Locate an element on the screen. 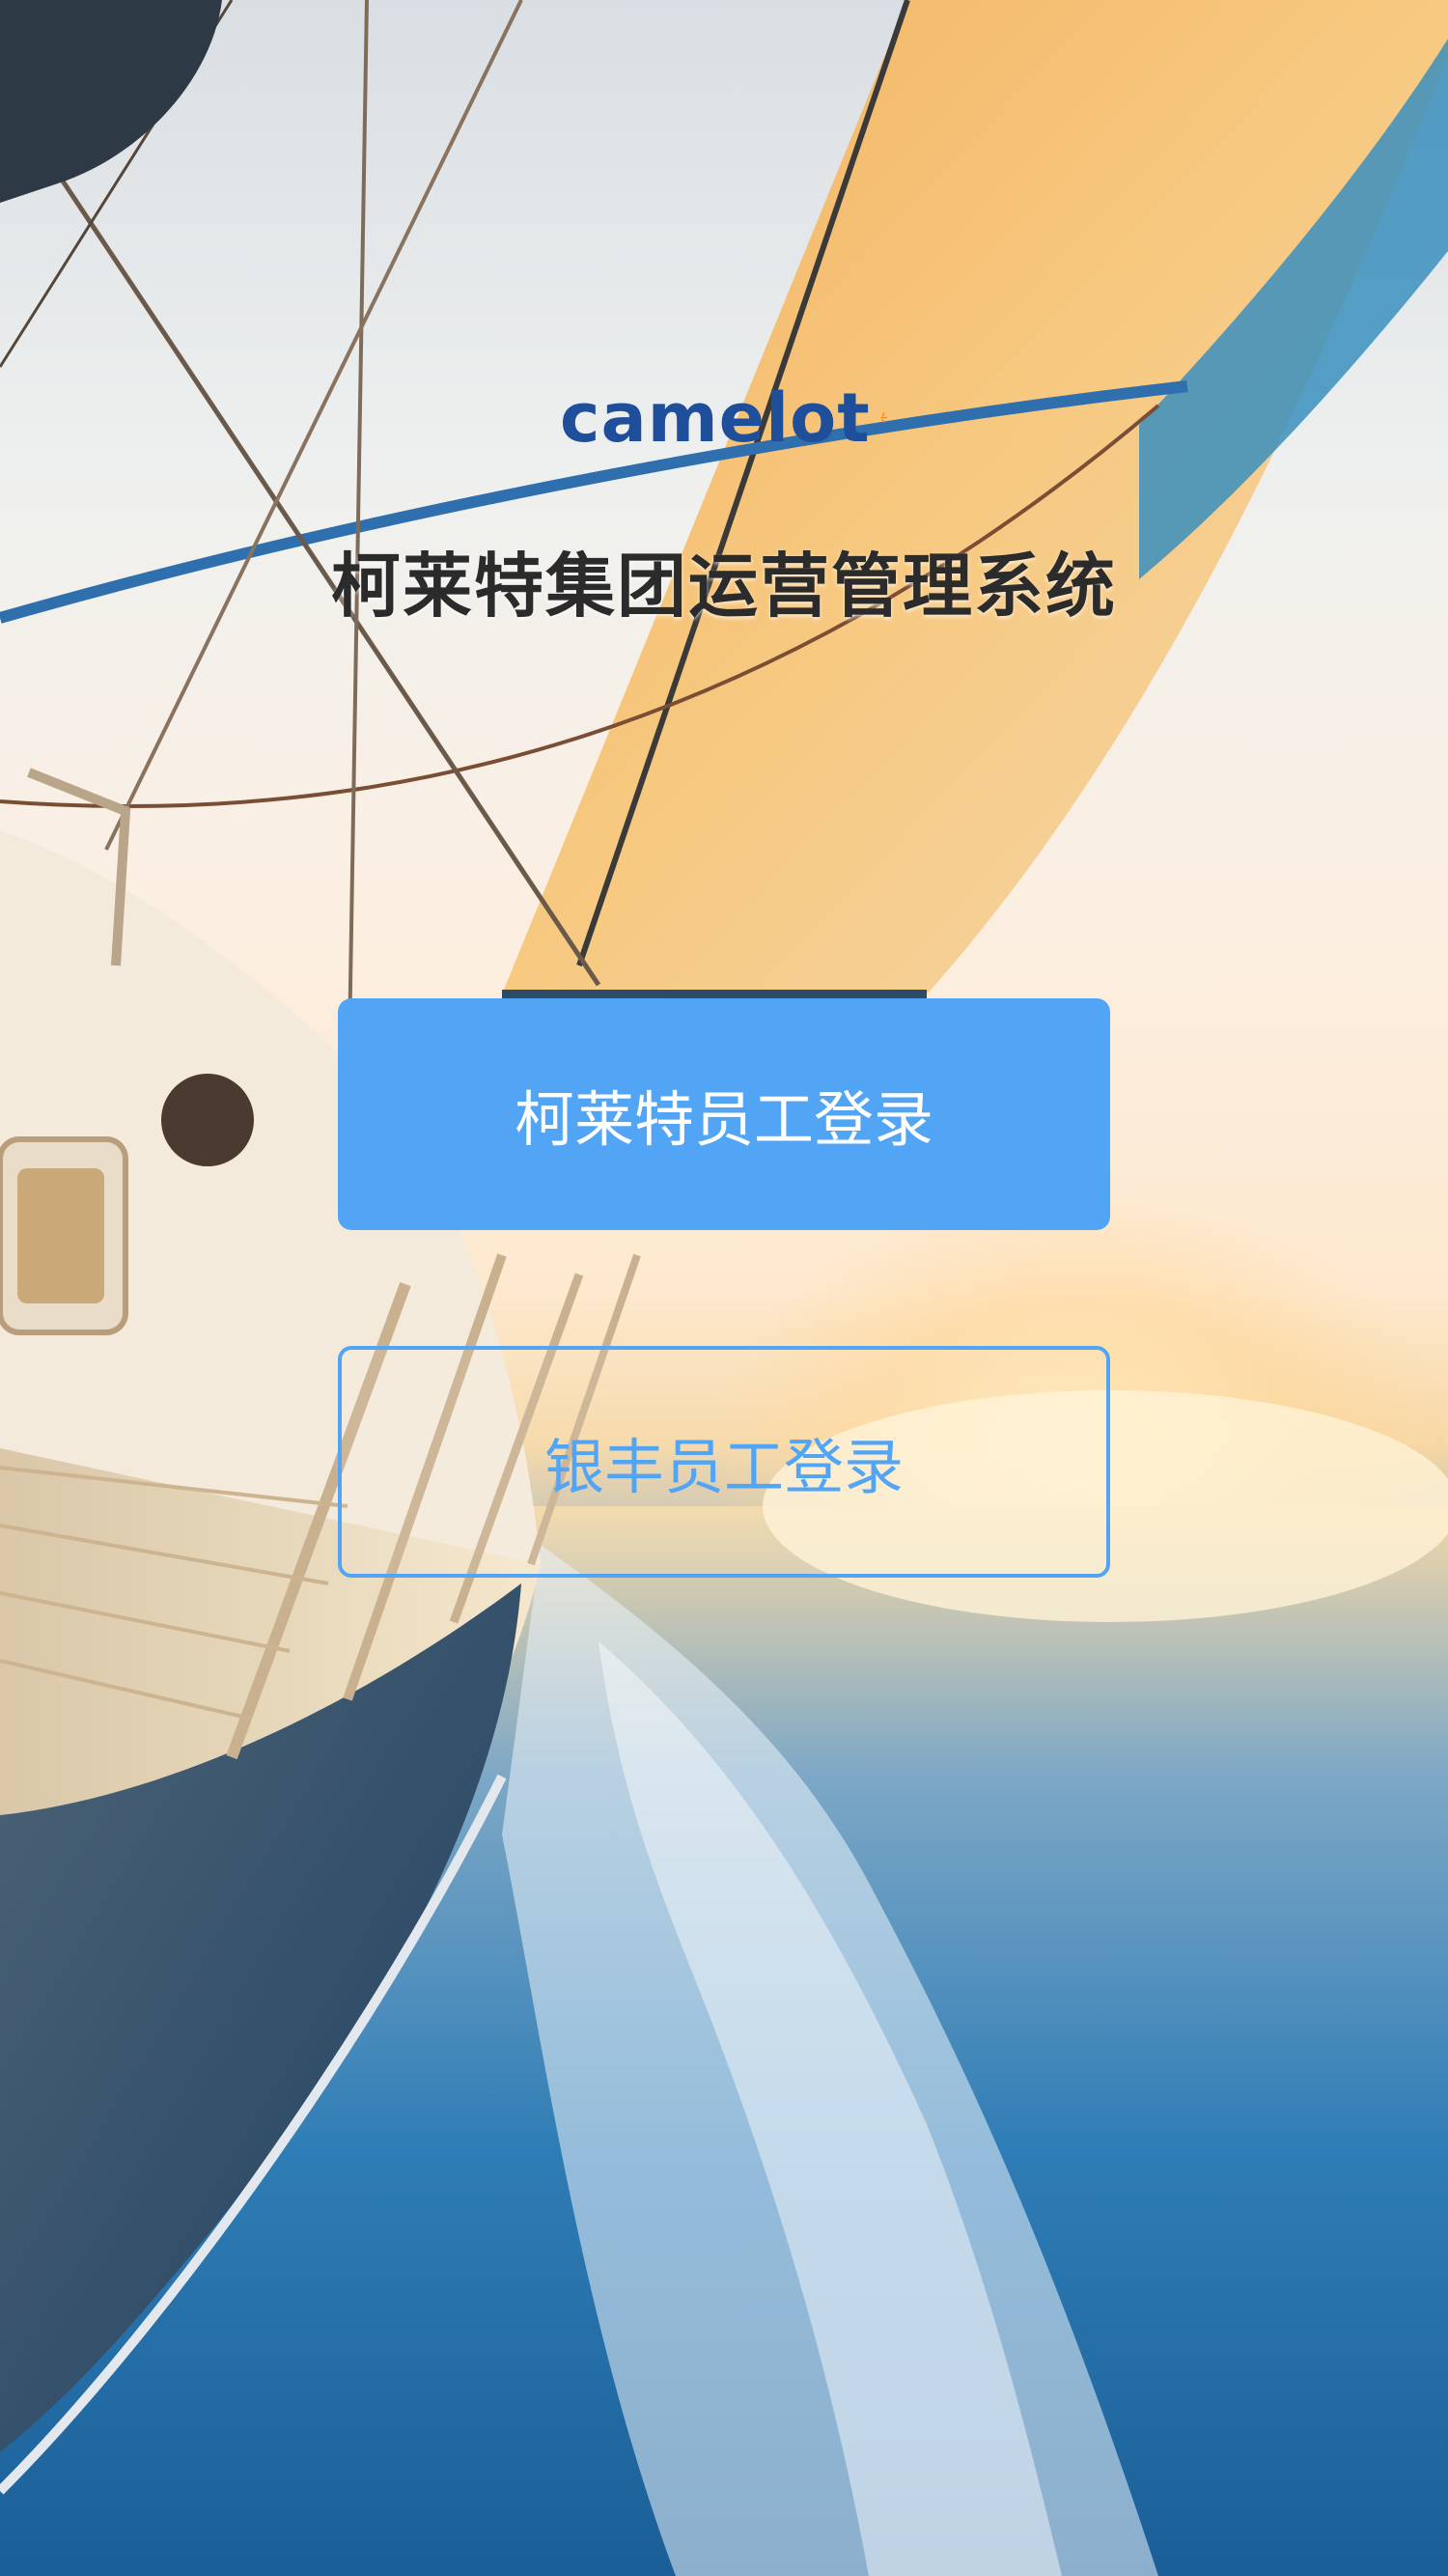 The image size is (1448, 2576). camelot-logo: camelot is located at coordinates (724, 419).